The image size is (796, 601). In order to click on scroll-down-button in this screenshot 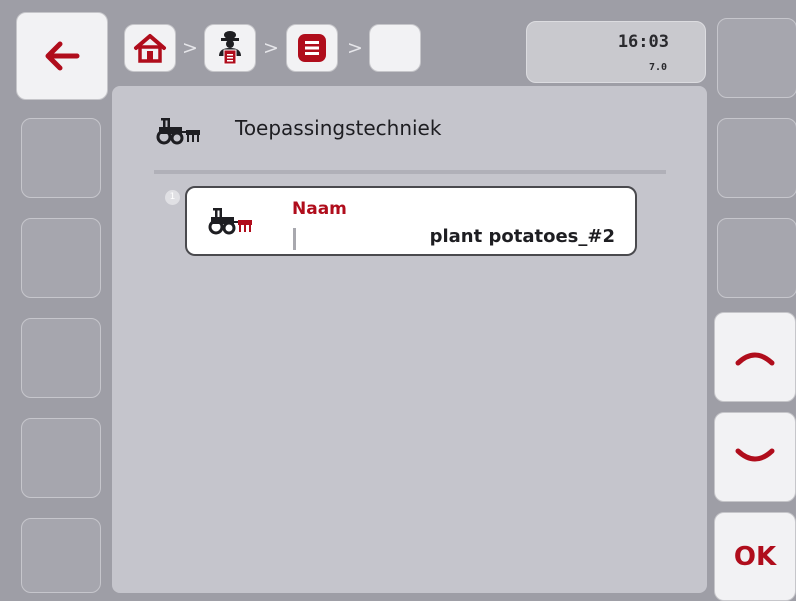, I will do `click(755, 457)`.